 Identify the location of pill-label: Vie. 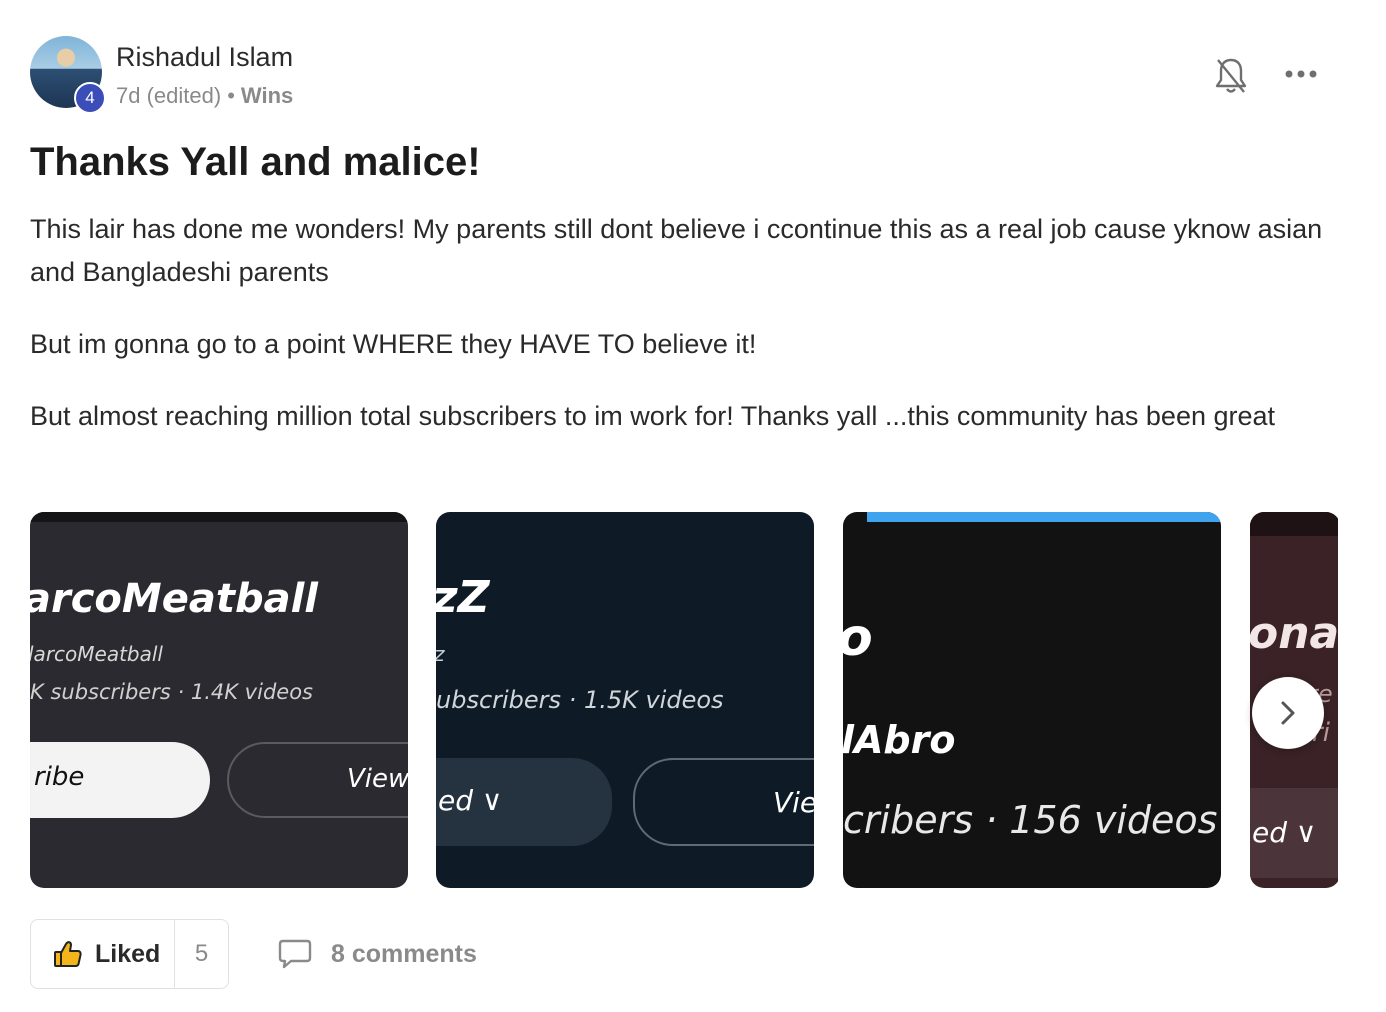
(793, 802).